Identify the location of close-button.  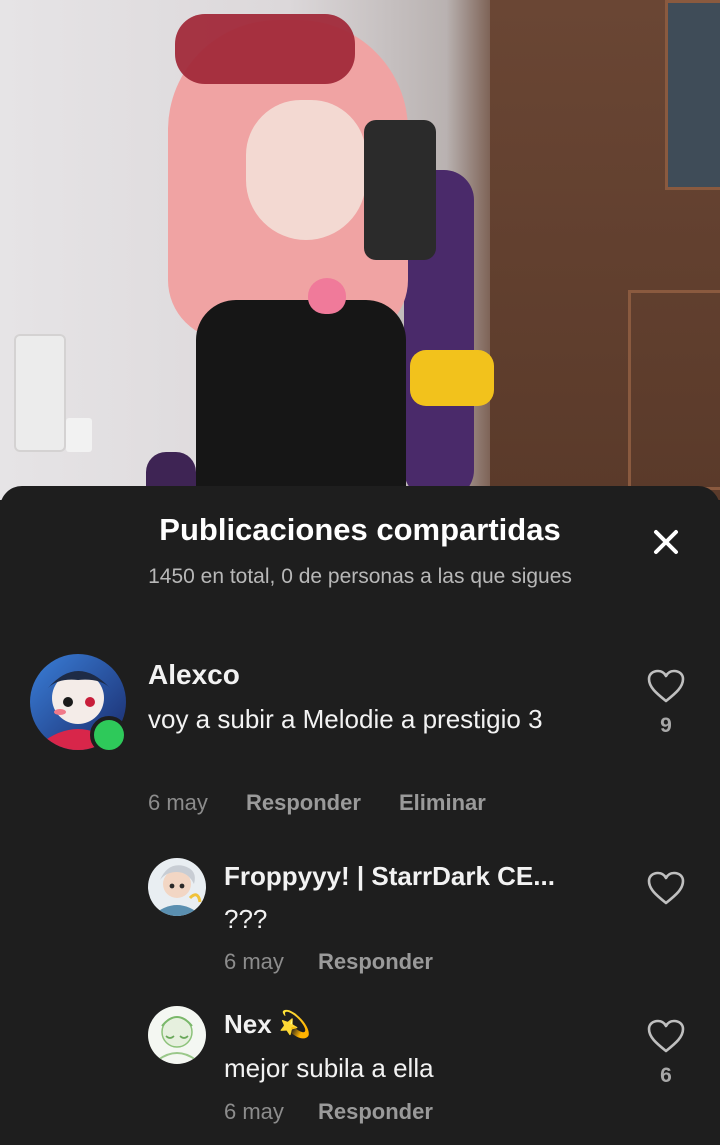
(666, 542).